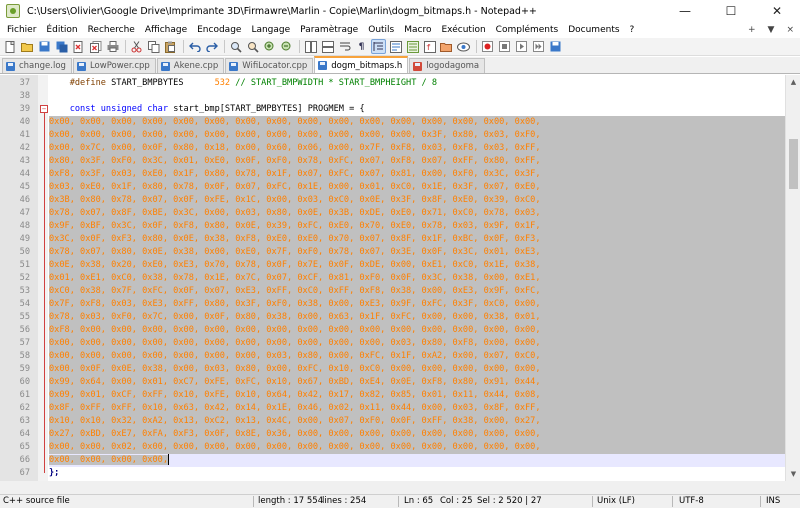 The height and width of the screenshot is (508, 800). I want to click on vertical-scrollbar: ▲ ▼, so click(792, 278).